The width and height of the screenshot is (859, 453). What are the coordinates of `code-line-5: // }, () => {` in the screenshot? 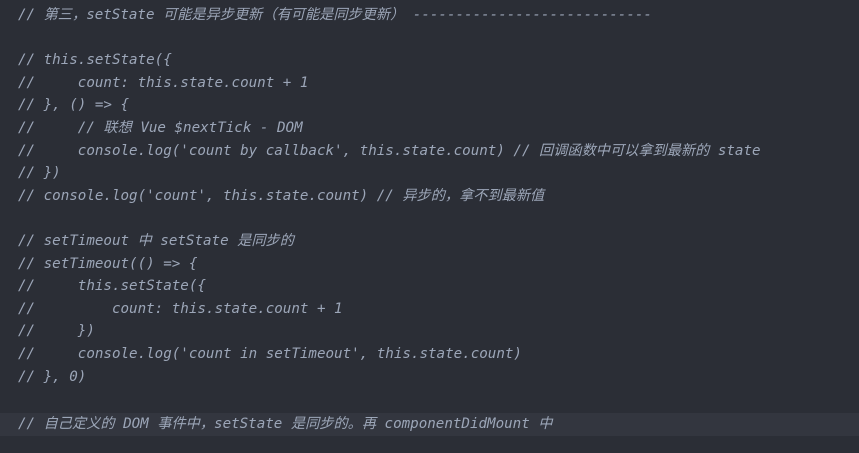 It's located at (429, 105).